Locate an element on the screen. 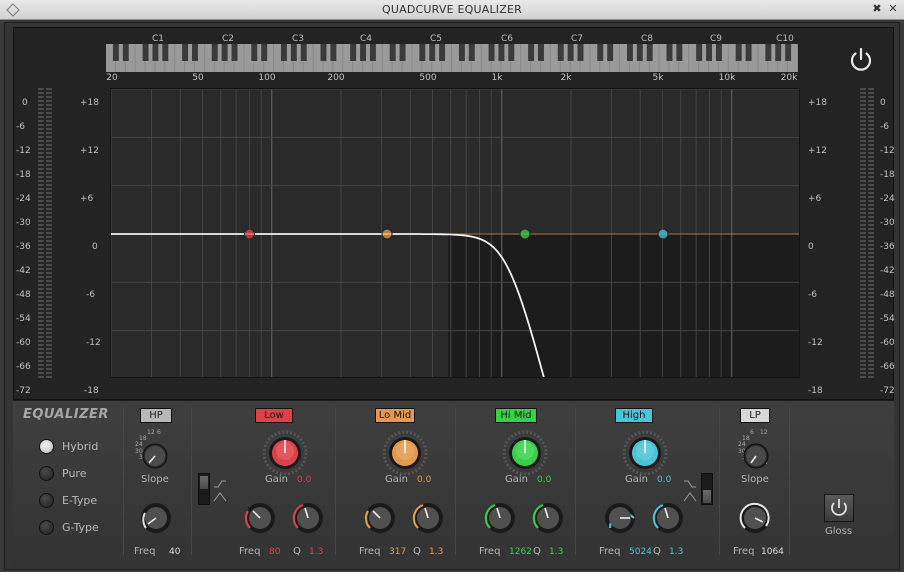  mode-pure: Pure is located at coordinates (62, 473).